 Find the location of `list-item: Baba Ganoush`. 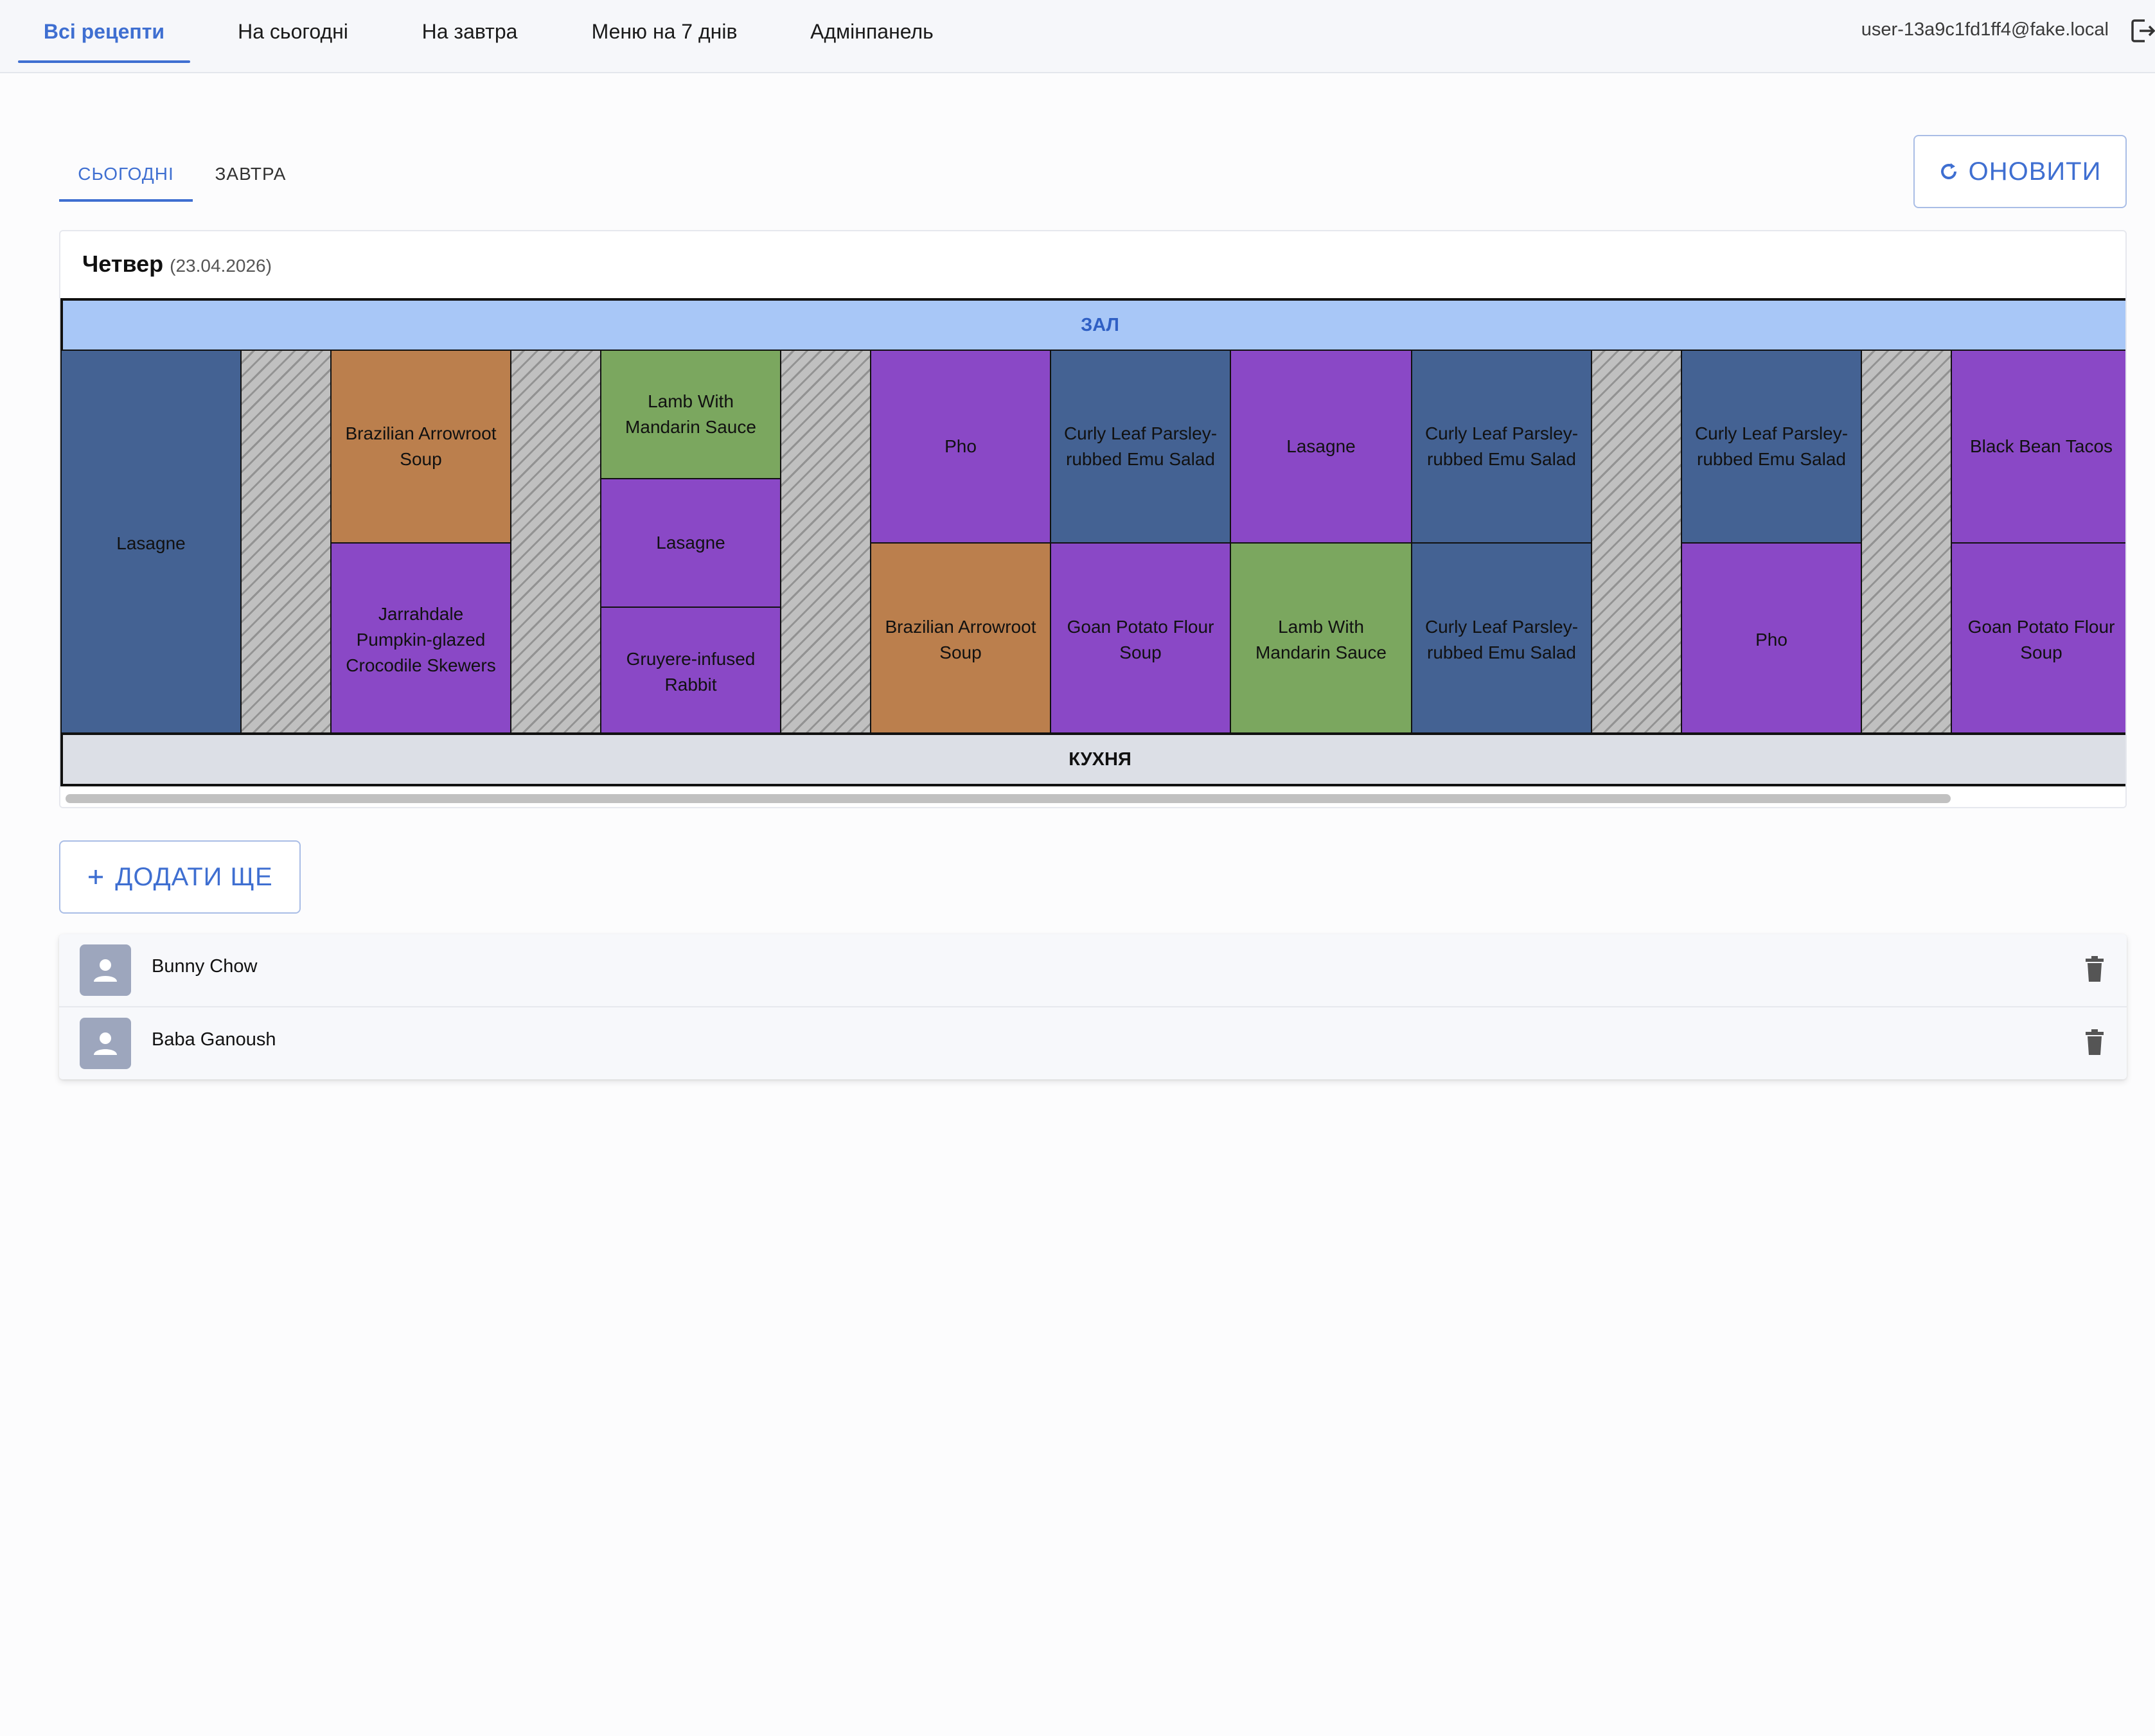

list-item: Baba Ganoush is located at coordinates (1093, 1042).